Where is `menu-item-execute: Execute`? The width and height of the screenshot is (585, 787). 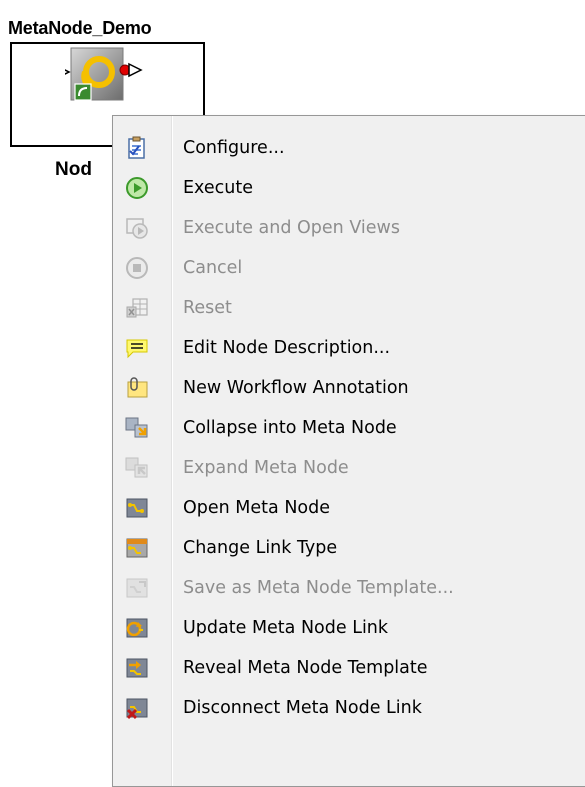
menu-item-execute: Execute is located at coordinates (349, 188).